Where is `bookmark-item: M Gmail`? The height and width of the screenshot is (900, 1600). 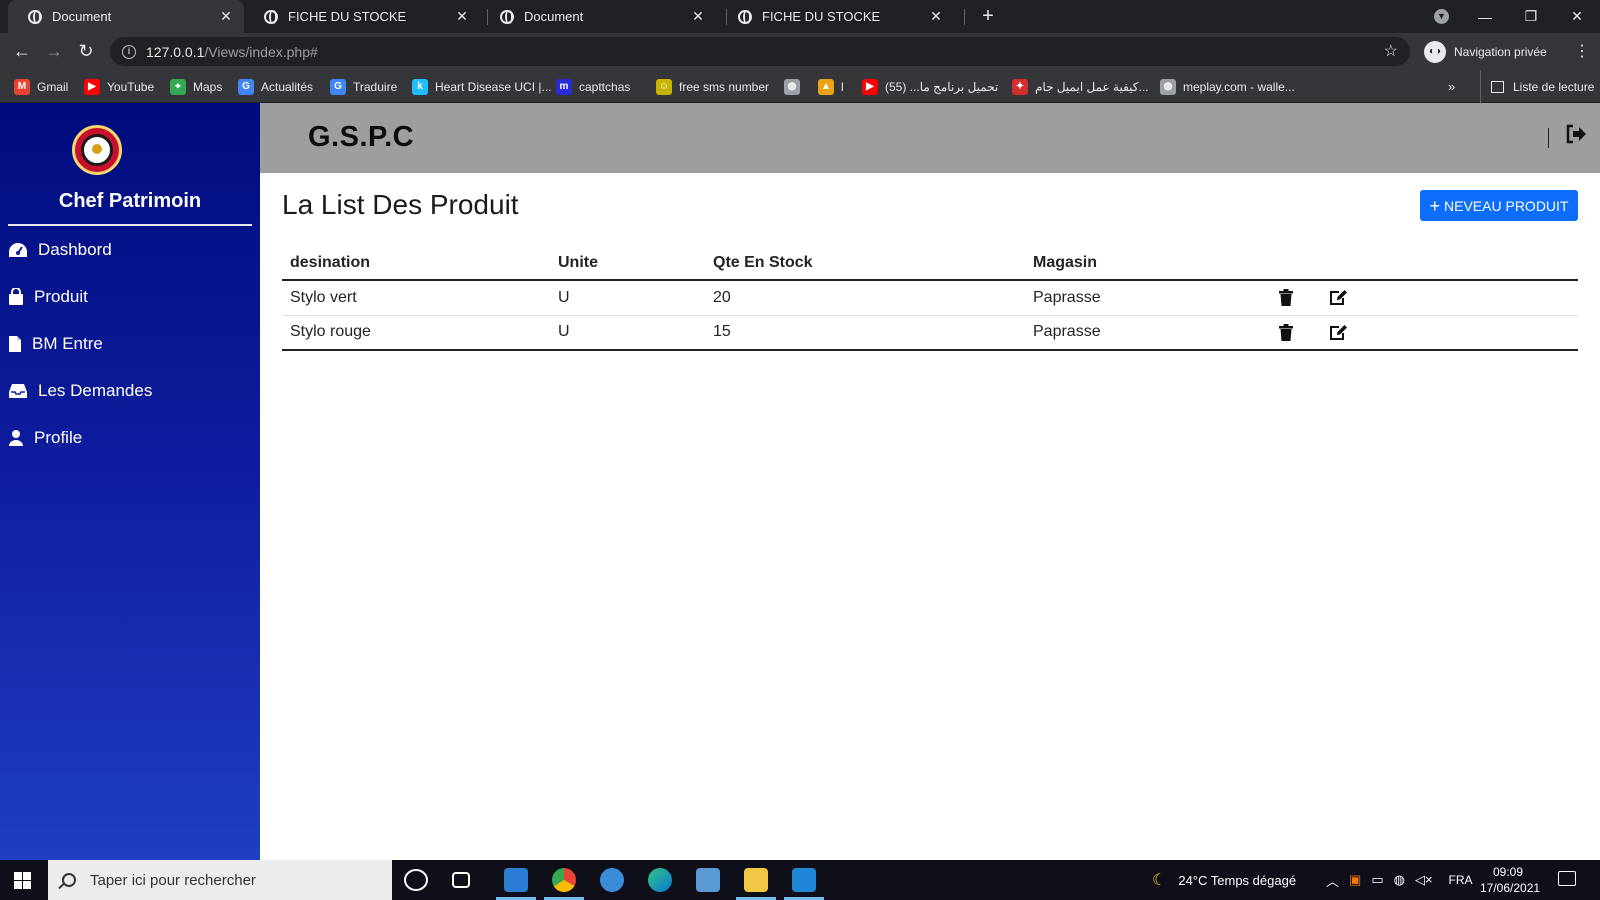
bookmark-item: M Gmail is located at coordinates (41, 86).